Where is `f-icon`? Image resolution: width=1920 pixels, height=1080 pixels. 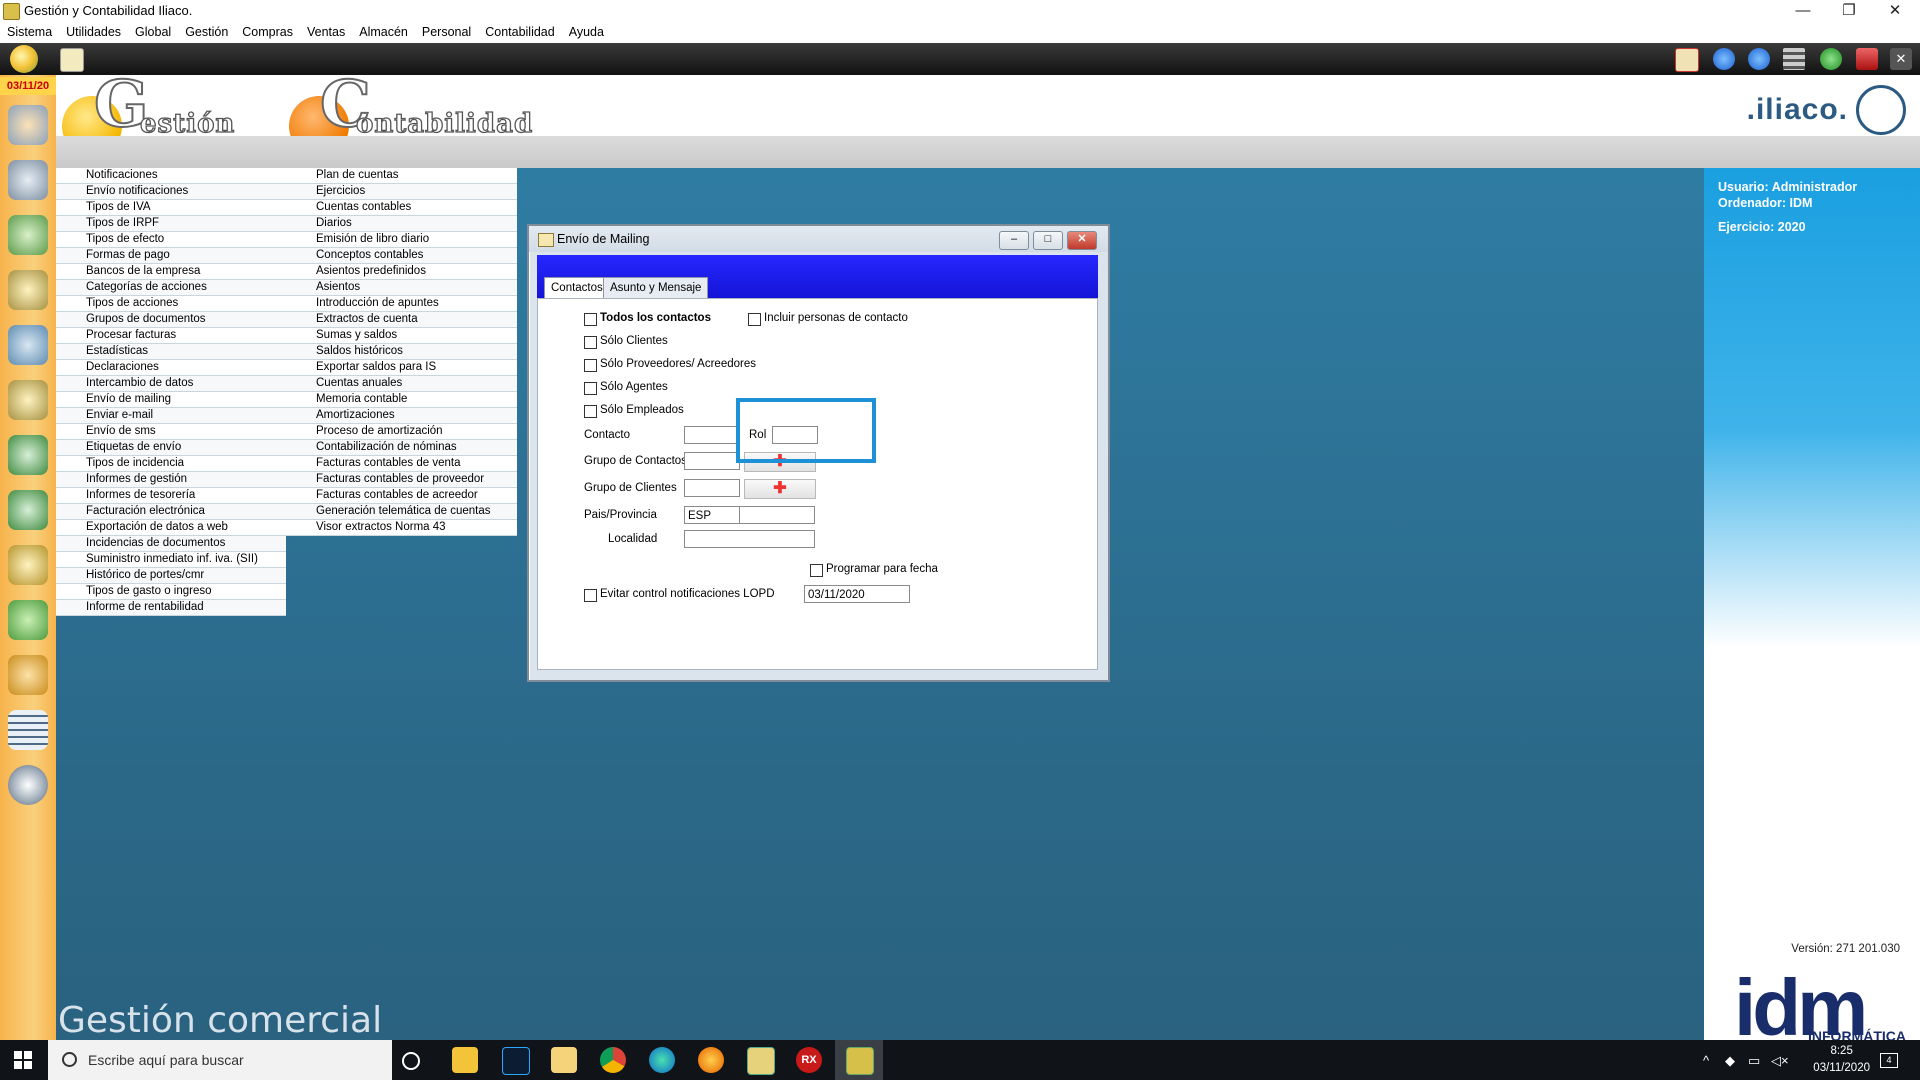 f-icon is located at coordinates (28, 510).